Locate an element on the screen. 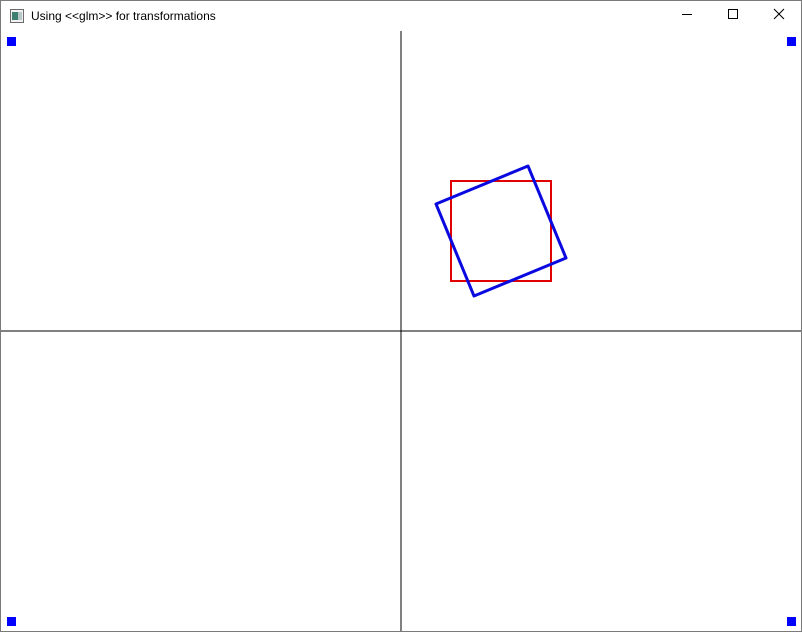 This screenshot has width=802, height=636. window-title: Using <<glm>> for transformations is located at coordinates (123, 16).